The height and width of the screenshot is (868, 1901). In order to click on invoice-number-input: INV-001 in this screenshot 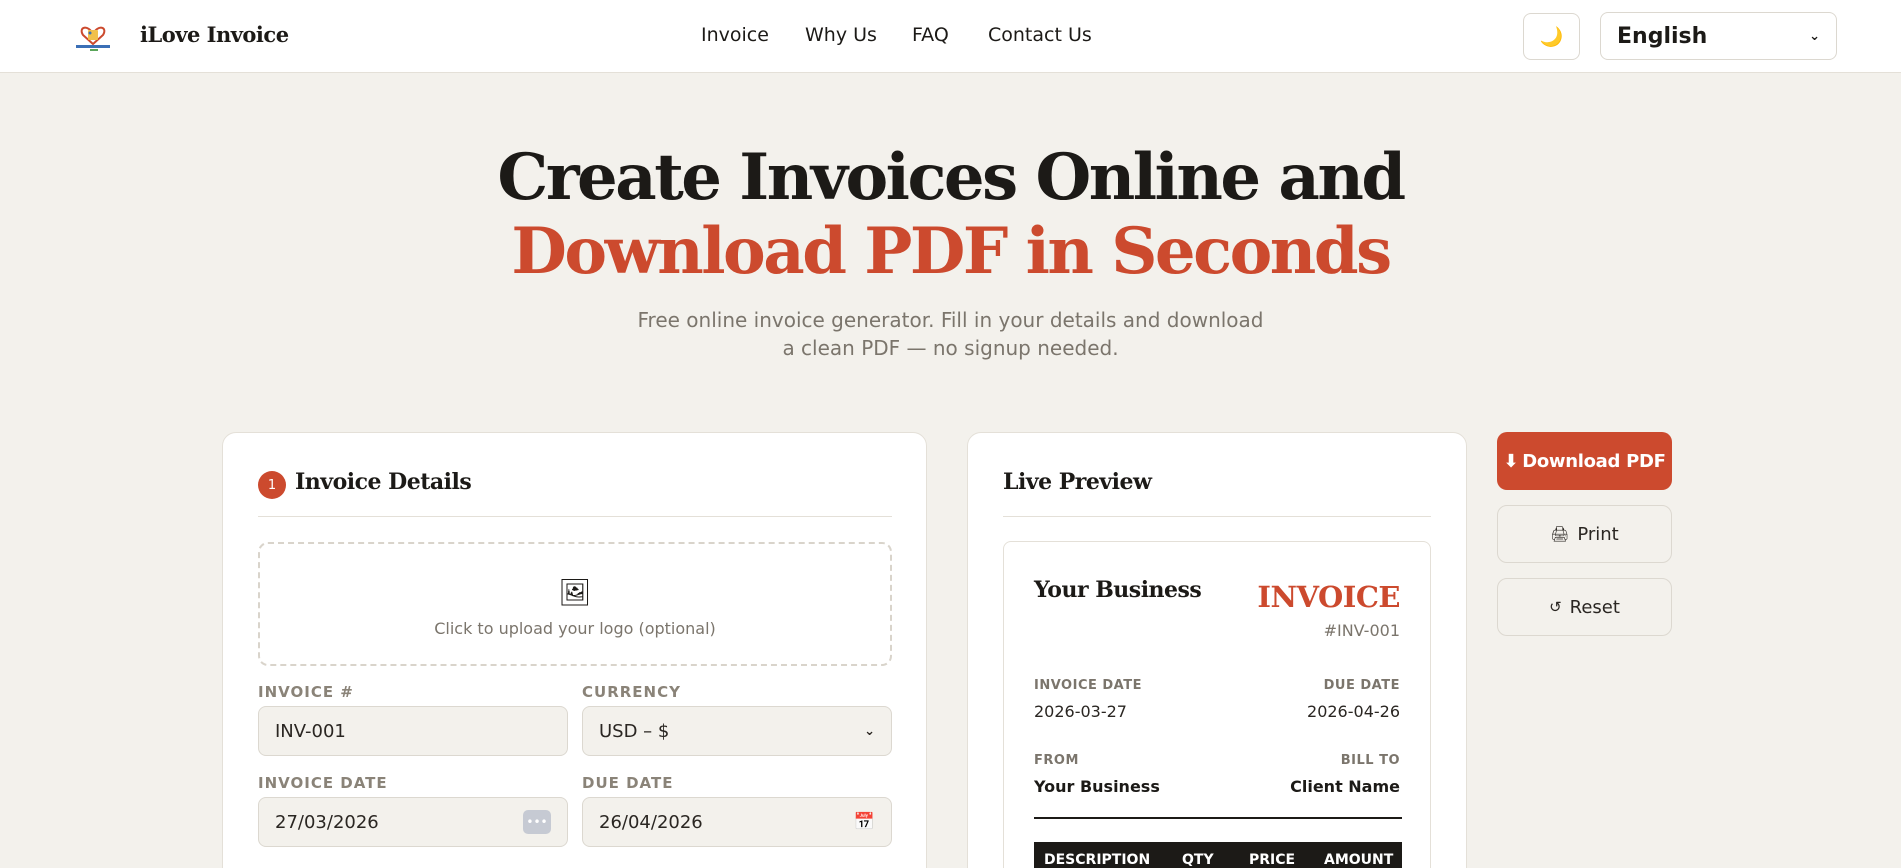, I will do `click(413, 731)`.